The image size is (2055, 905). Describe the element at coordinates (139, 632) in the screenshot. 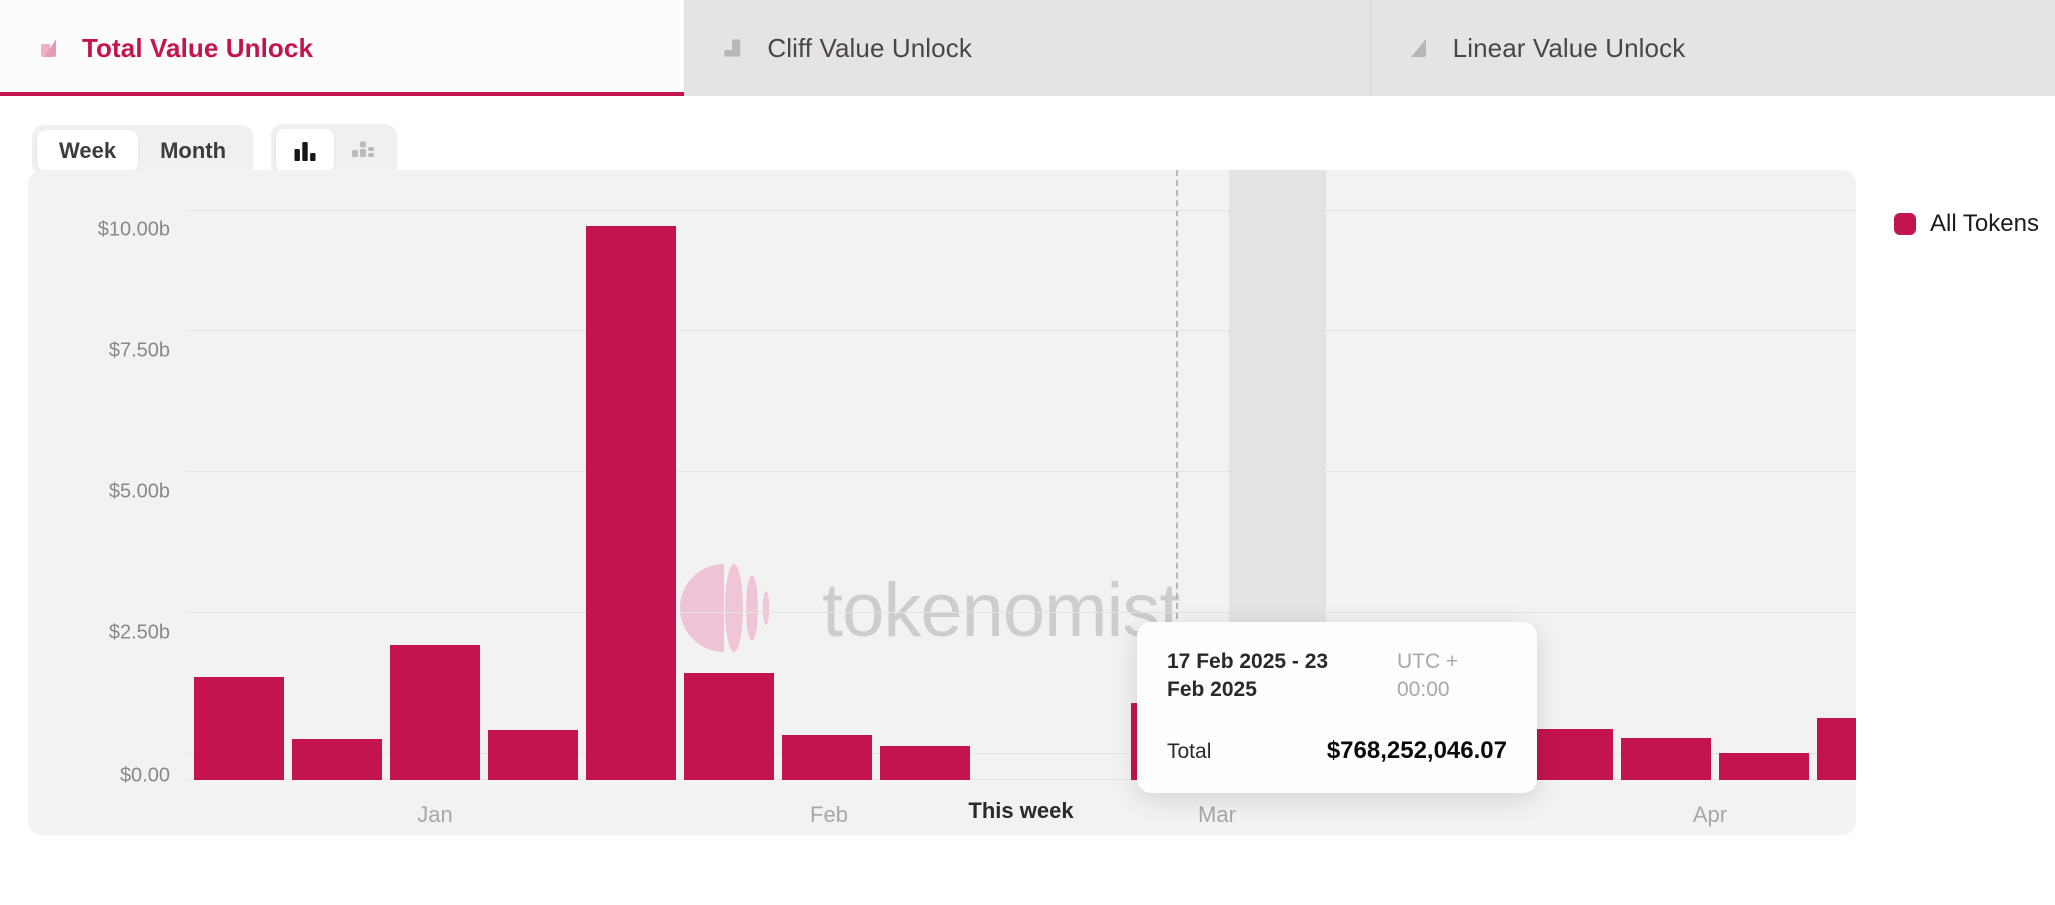

I see `y-axis-tick: $2.50b` at that location.